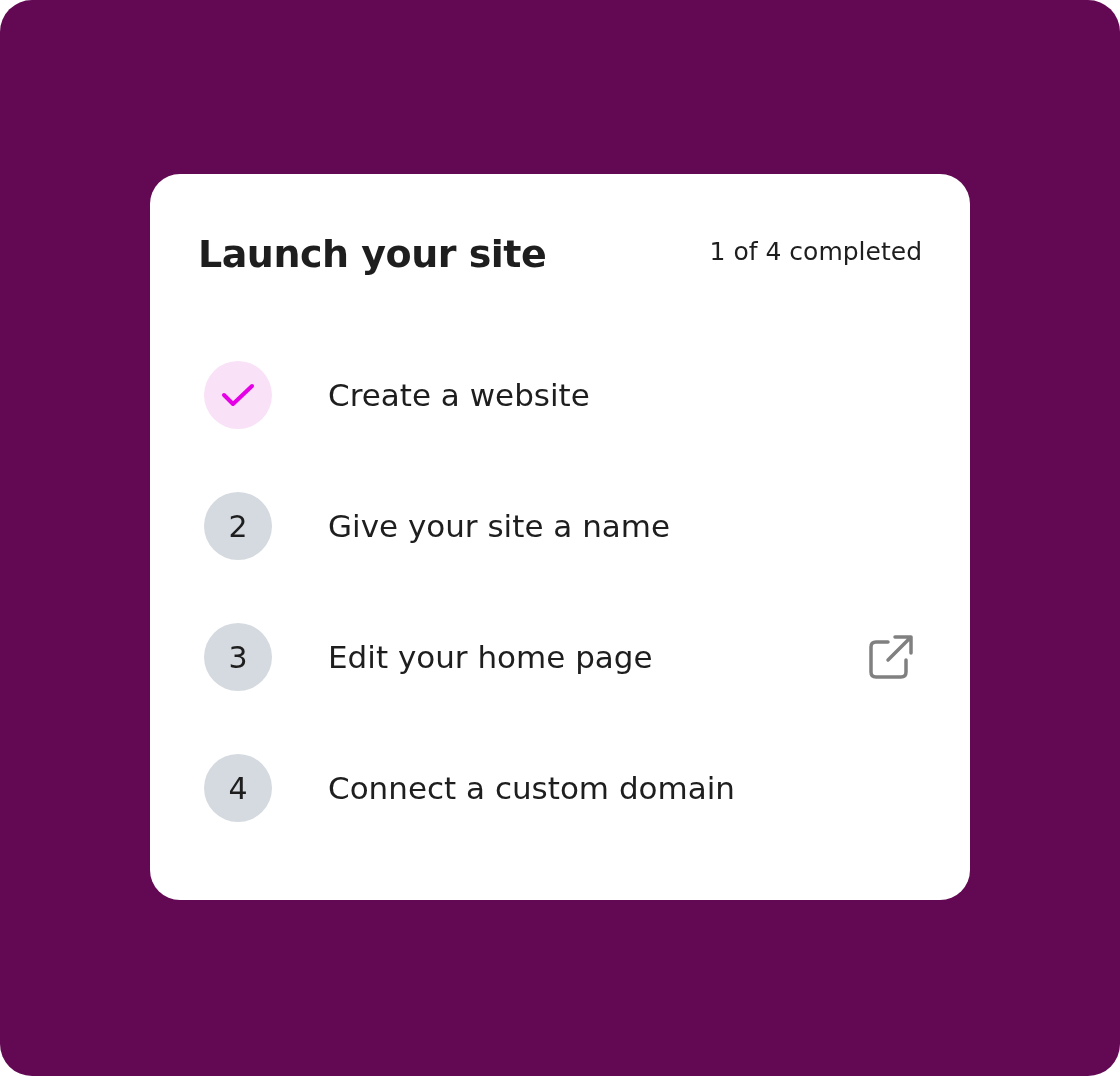 This screenshot has height=1076, width=1120. I want to click on step-label: Edit your home page, so click(598, 657).